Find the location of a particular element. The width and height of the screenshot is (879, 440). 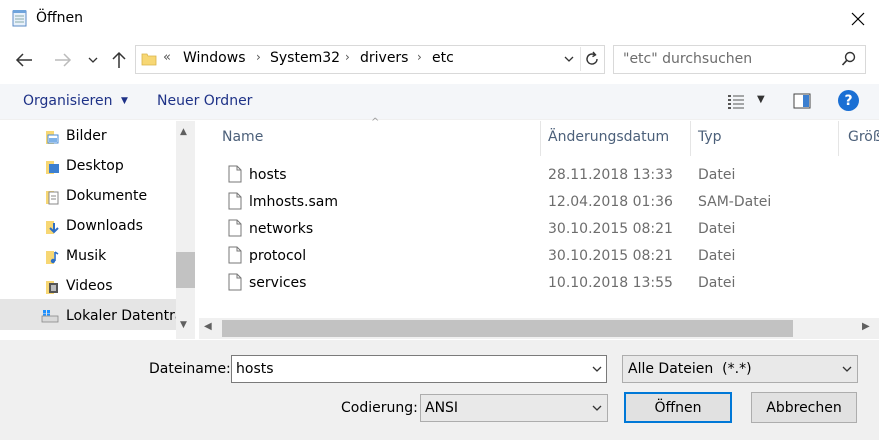

tree-label: Bilder is located at coordinates (86, 136).